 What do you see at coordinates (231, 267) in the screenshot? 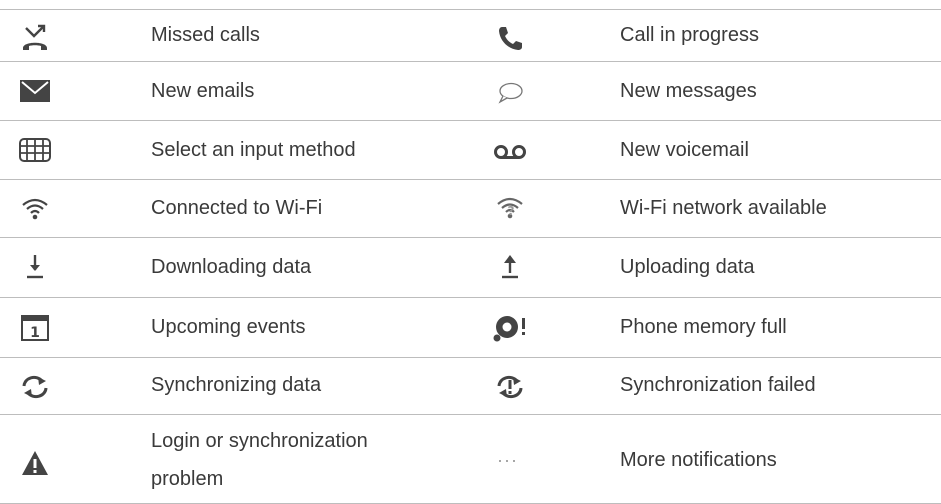
I see `list-item-label: Downloading data` at bounding box center [231, 267].